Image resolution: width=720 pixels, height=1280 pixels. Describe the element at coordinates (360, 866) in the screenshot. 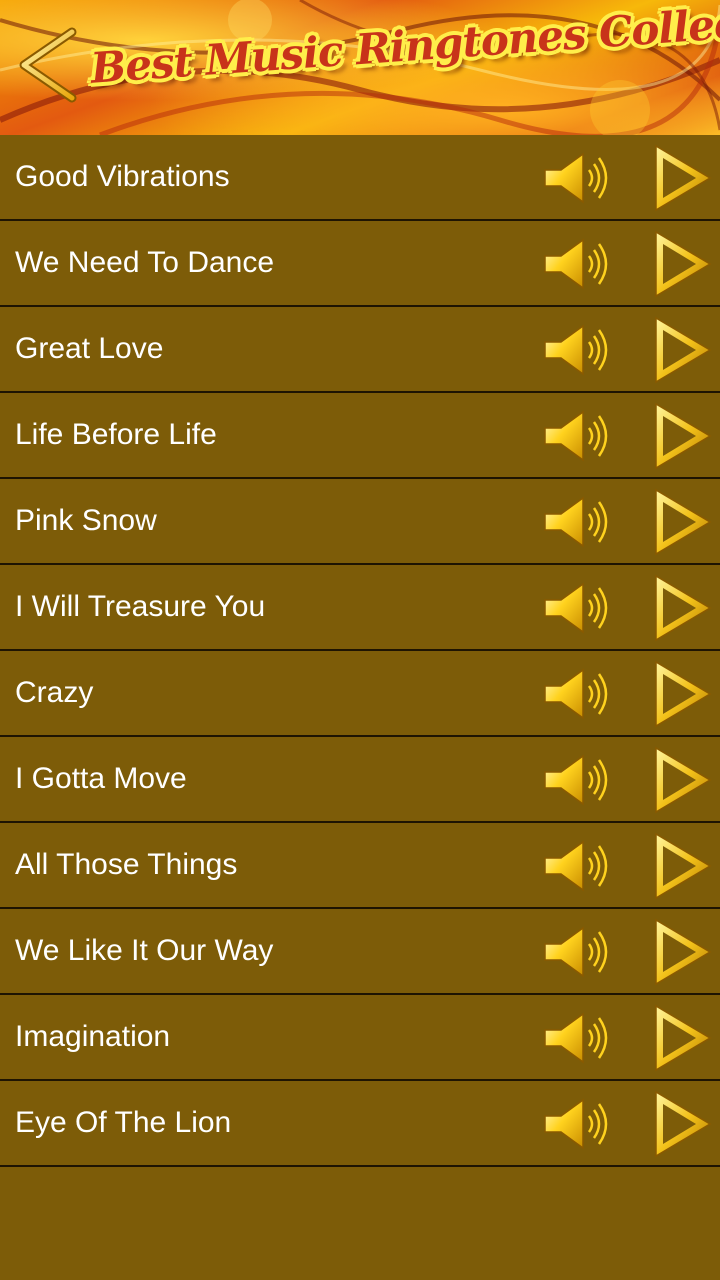

I see `ringtone-row: All Those Things` at that location.